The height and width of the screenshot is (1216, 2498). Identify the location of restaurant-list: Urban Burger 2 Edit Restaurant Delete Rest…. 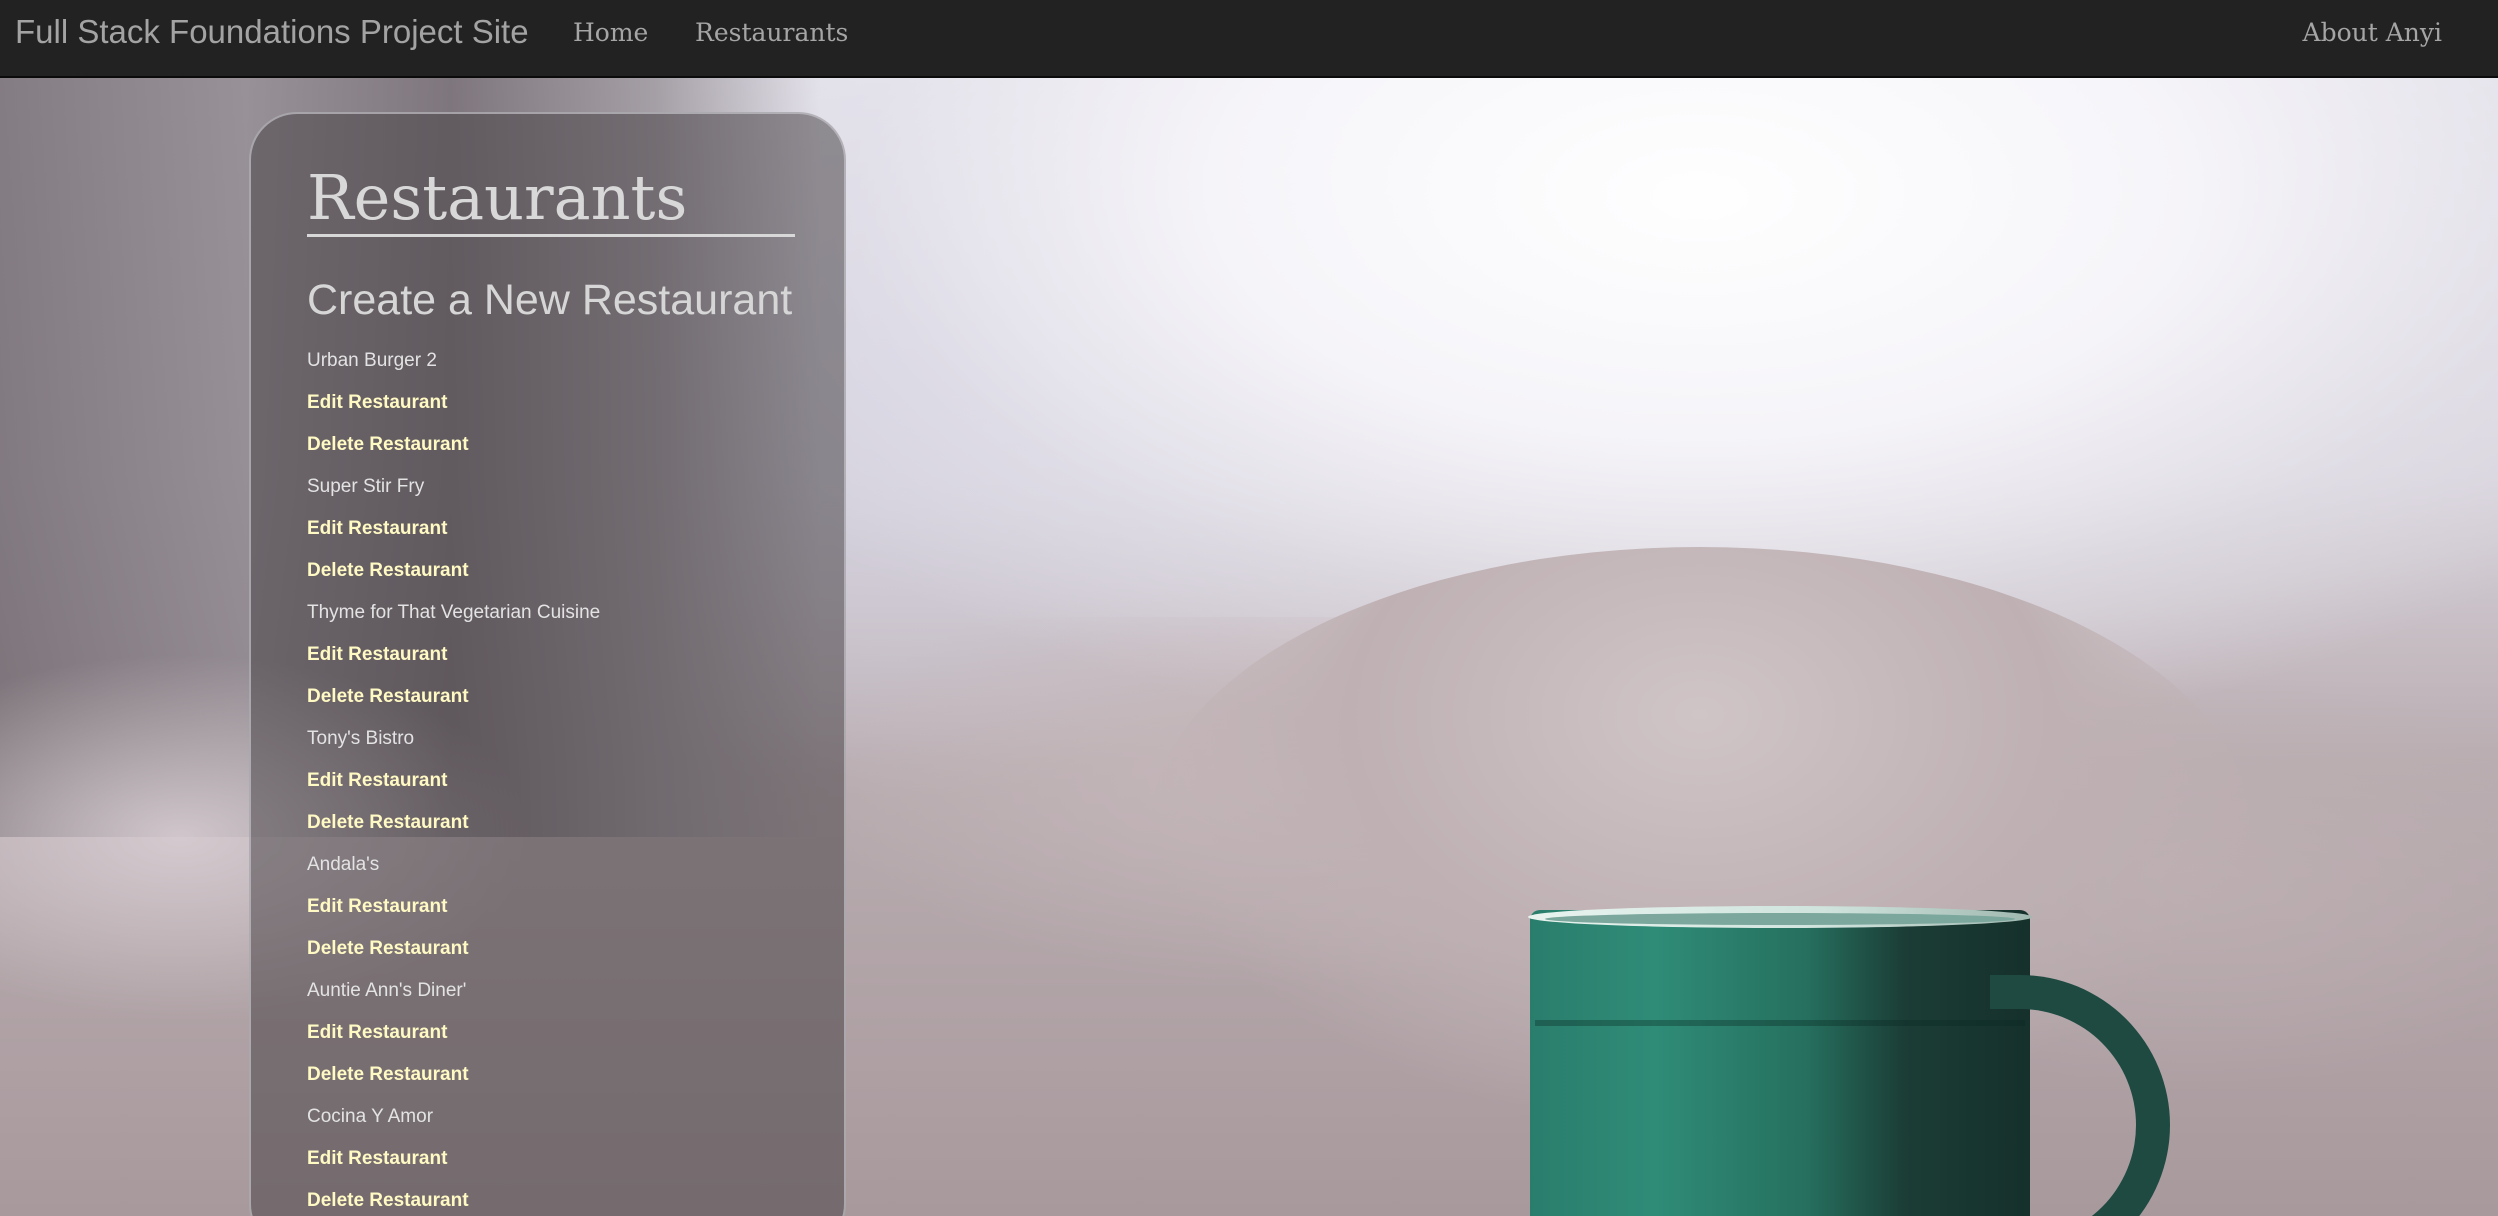
(453, 778).